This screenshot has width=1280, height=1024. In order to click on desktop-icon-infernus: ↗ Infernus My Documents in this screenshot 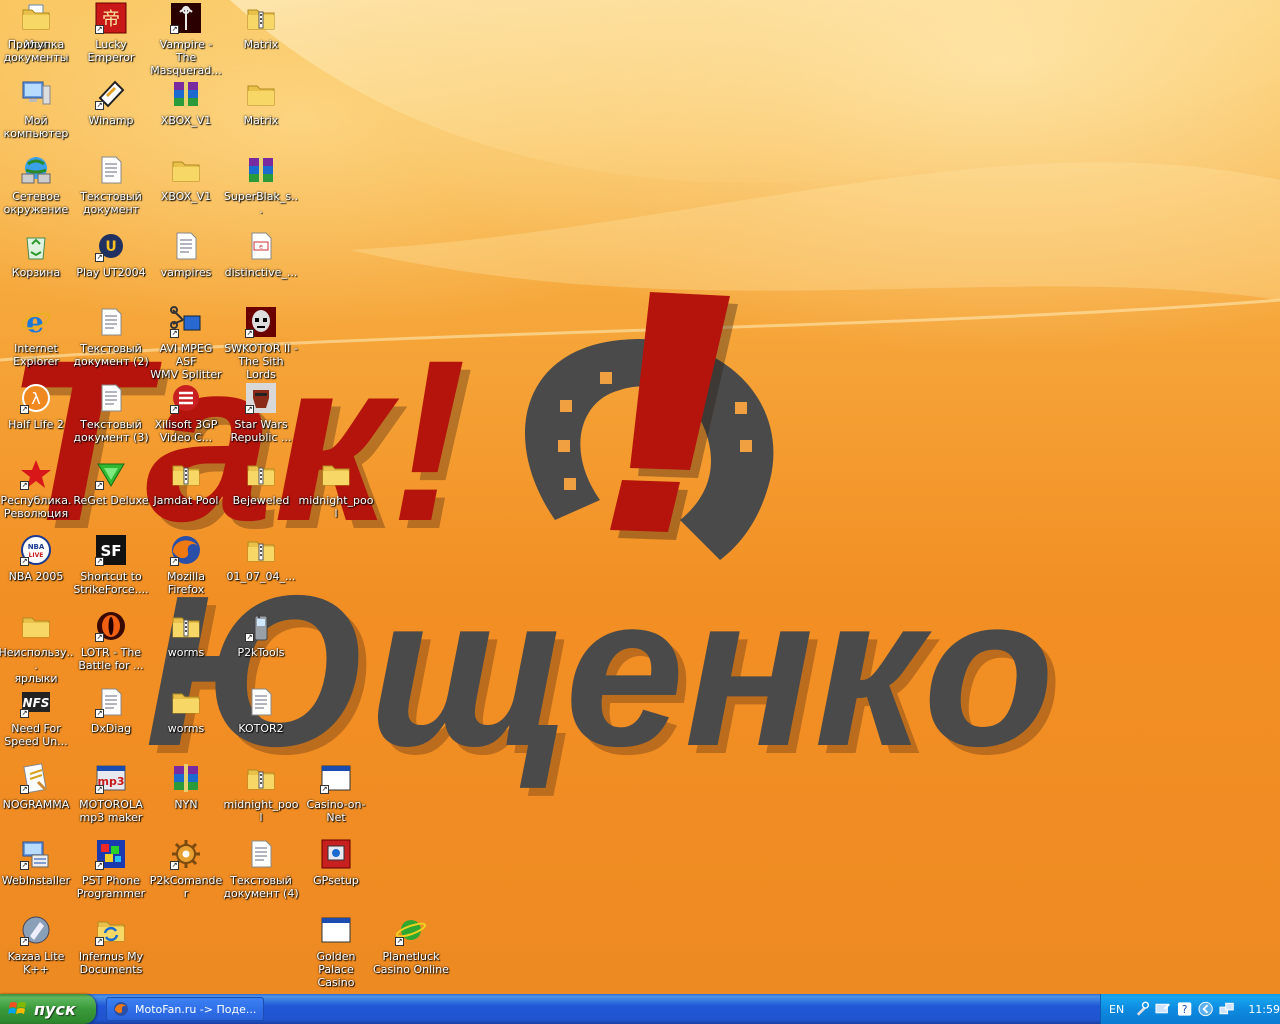, I will do `click(111, 945)`.